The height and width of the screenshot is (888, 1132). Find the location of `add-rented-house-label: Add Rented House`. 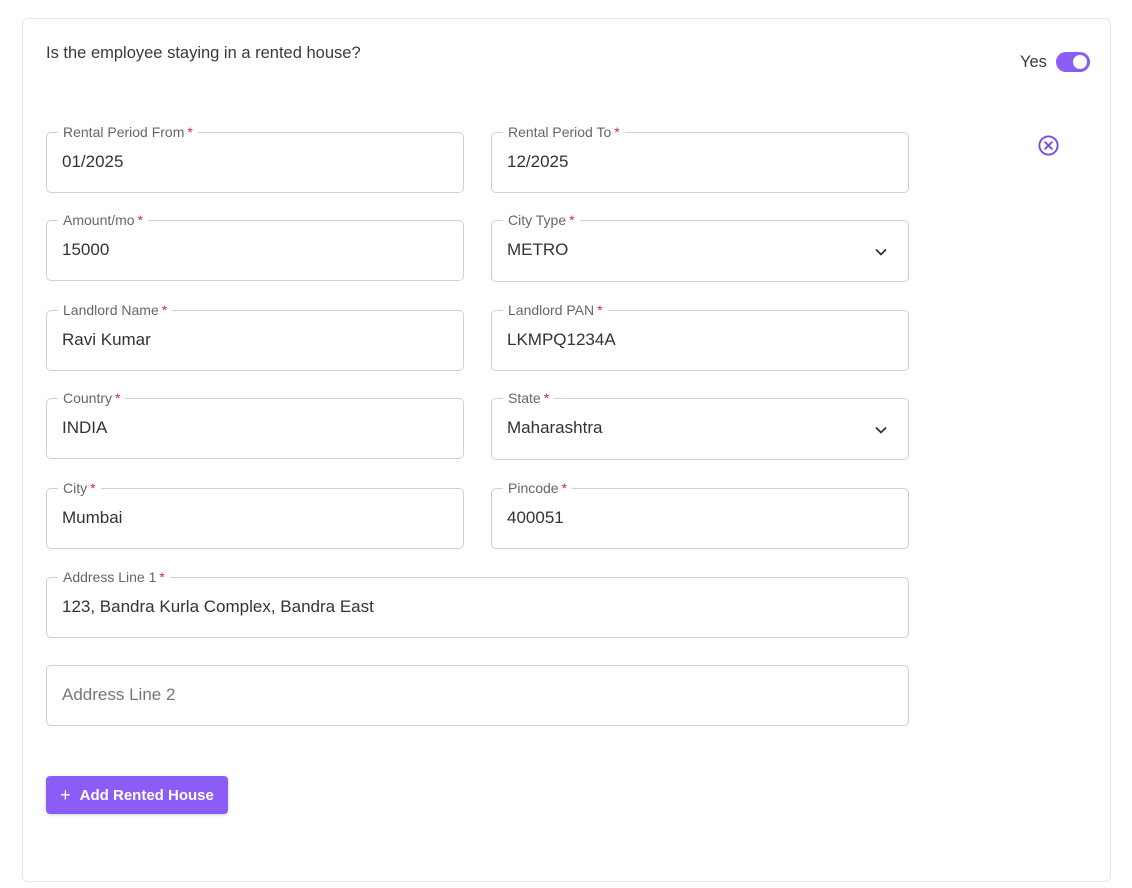

add-rented-house-label: Add Rented House is located at coordinates (146, 795).